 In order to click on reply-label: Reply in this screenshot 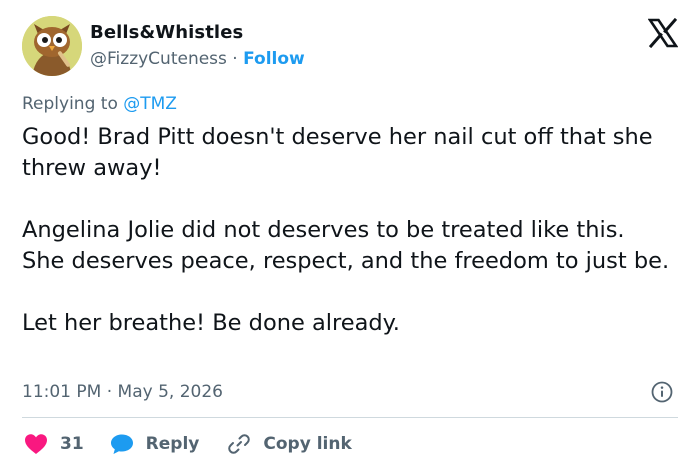, I will do `click(172, 444)`.